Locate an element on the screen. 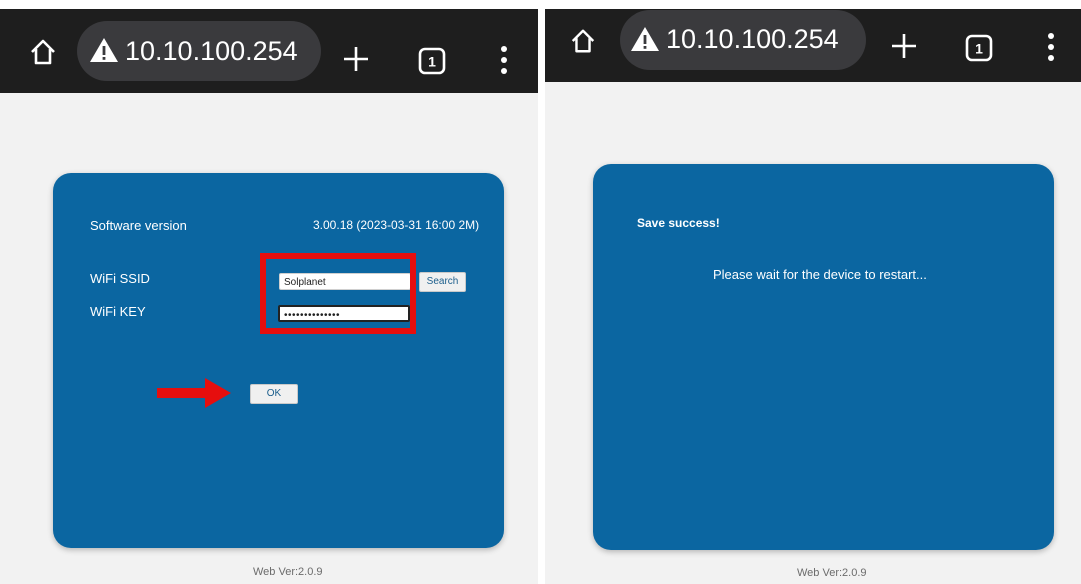  highlight-box is located at coordinates (338, 293).